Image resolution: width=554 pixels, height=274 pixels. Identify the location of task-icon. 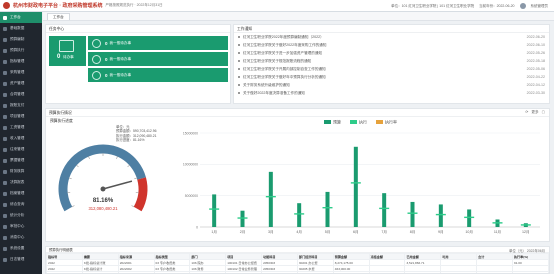
(96, 59).